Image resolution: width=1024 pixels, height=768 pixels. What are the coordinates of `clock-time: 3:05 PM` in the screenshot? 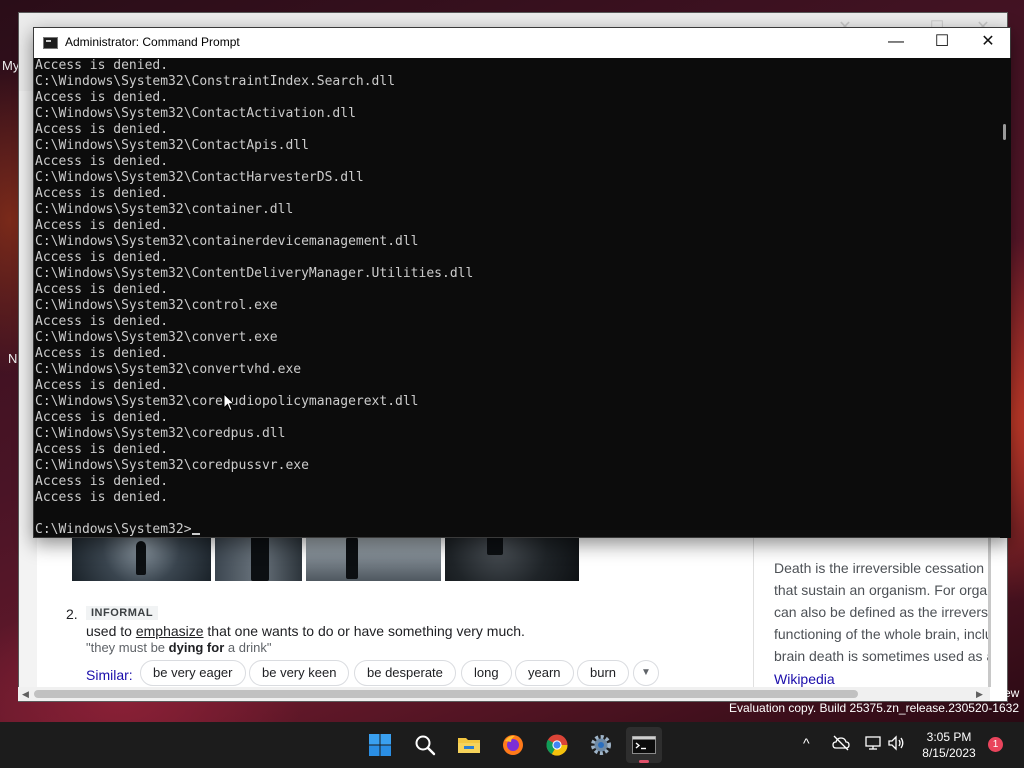 It's located at (949, 737).